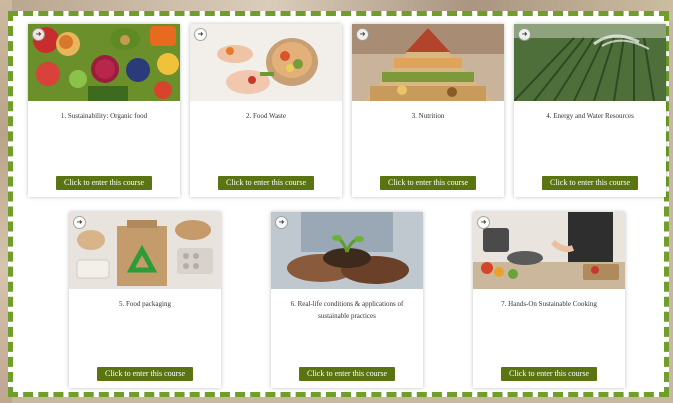  Describe the element at coordinates (549, 304) in the screenshot. I see `course-title: 7. Hands-On Sustainable Cooking` at that location.